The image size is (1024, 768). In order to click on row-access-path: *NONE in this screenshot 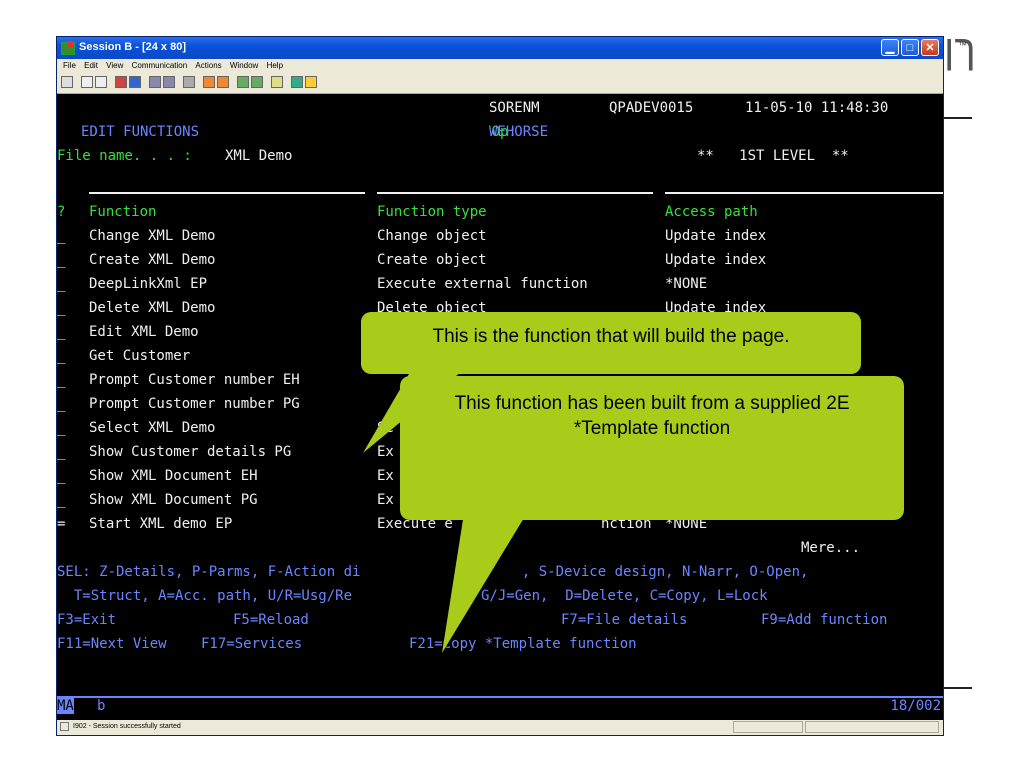, I will do `click(686, 284)`.